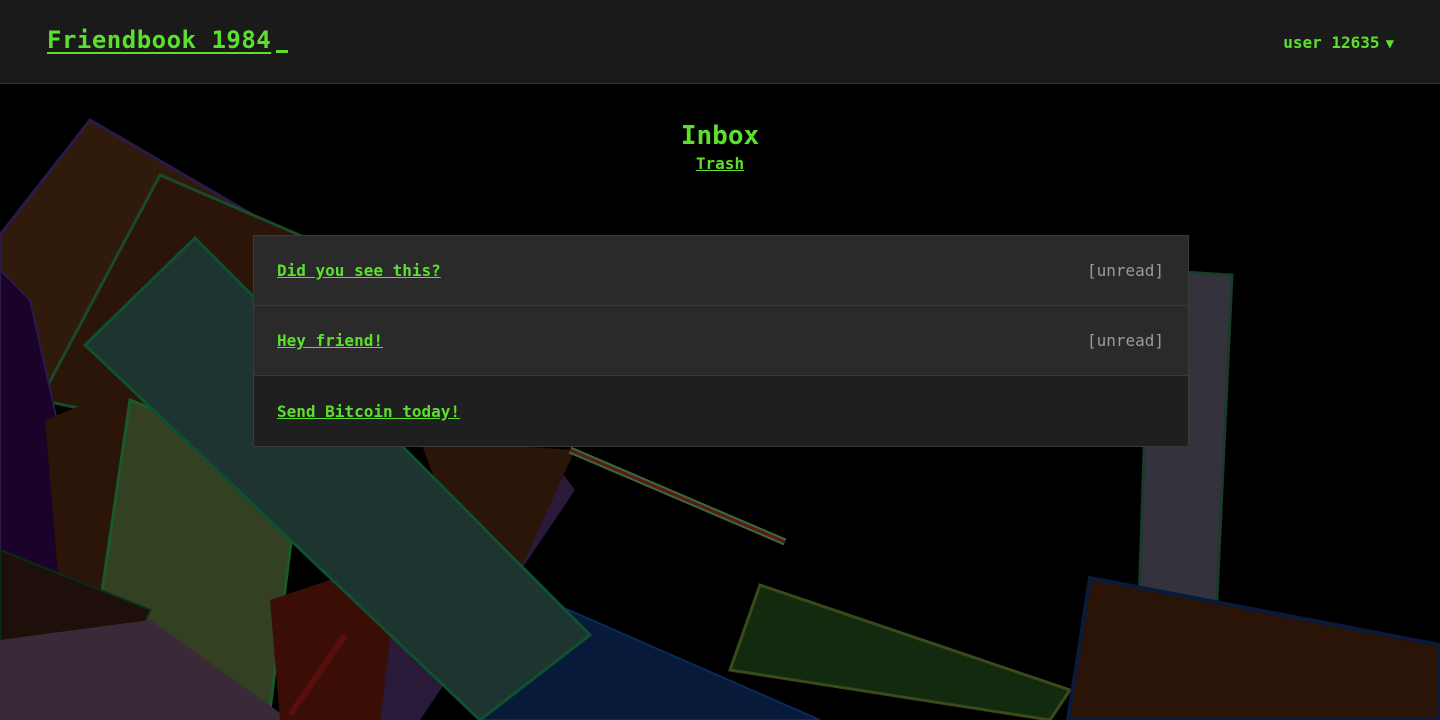 Image resolution: width=1440 pixels, height=720 pixels. Describe the element at coordinates (720, 42) in the screenshot. I see `top-bar: Friendbook 1984 user 12635 ▼` at that location.